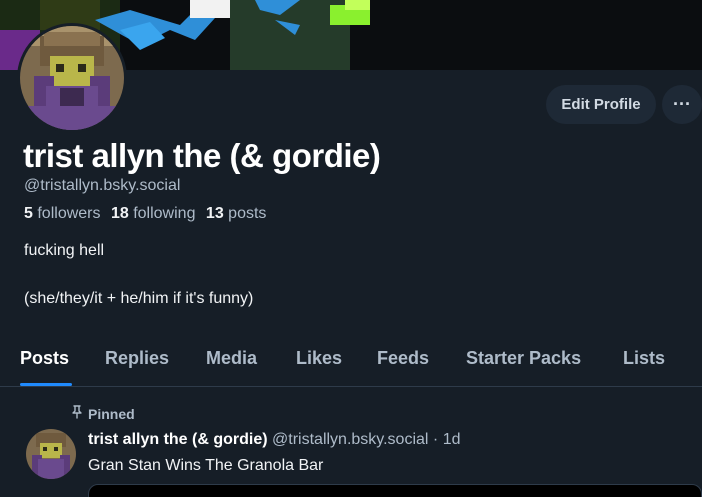  What do you see at coordinates (51, 454) in the screenshot?
I see `post-author-avatar` at bounding box center [51, 454].